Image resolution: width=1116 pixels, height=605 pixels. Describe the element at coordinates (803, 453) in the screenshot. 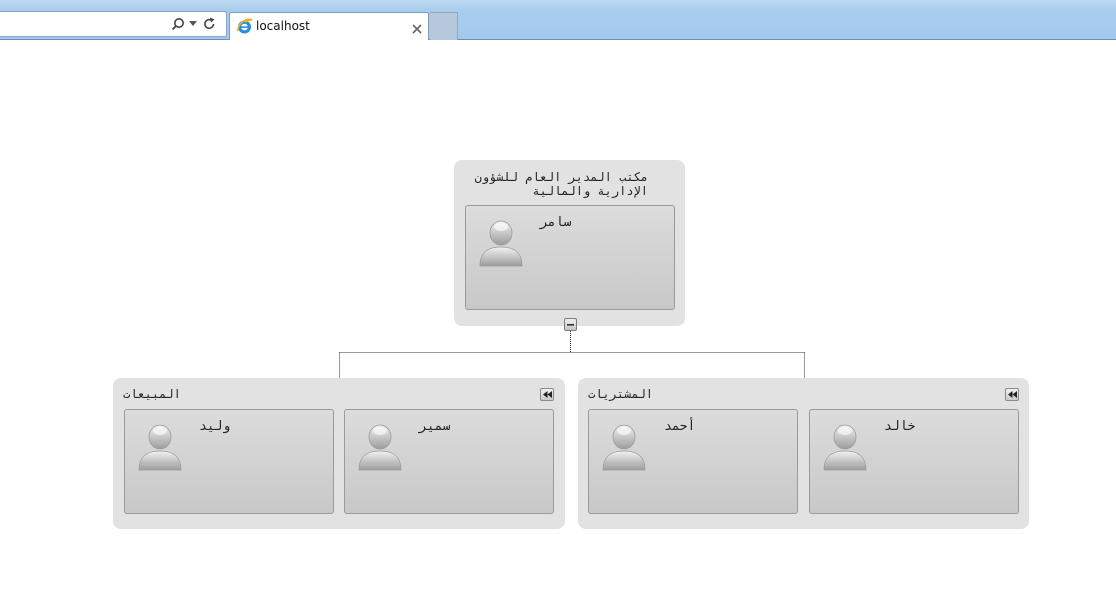

I see `department-group-purchasing: المشتريات أحمد خالد` at that location.